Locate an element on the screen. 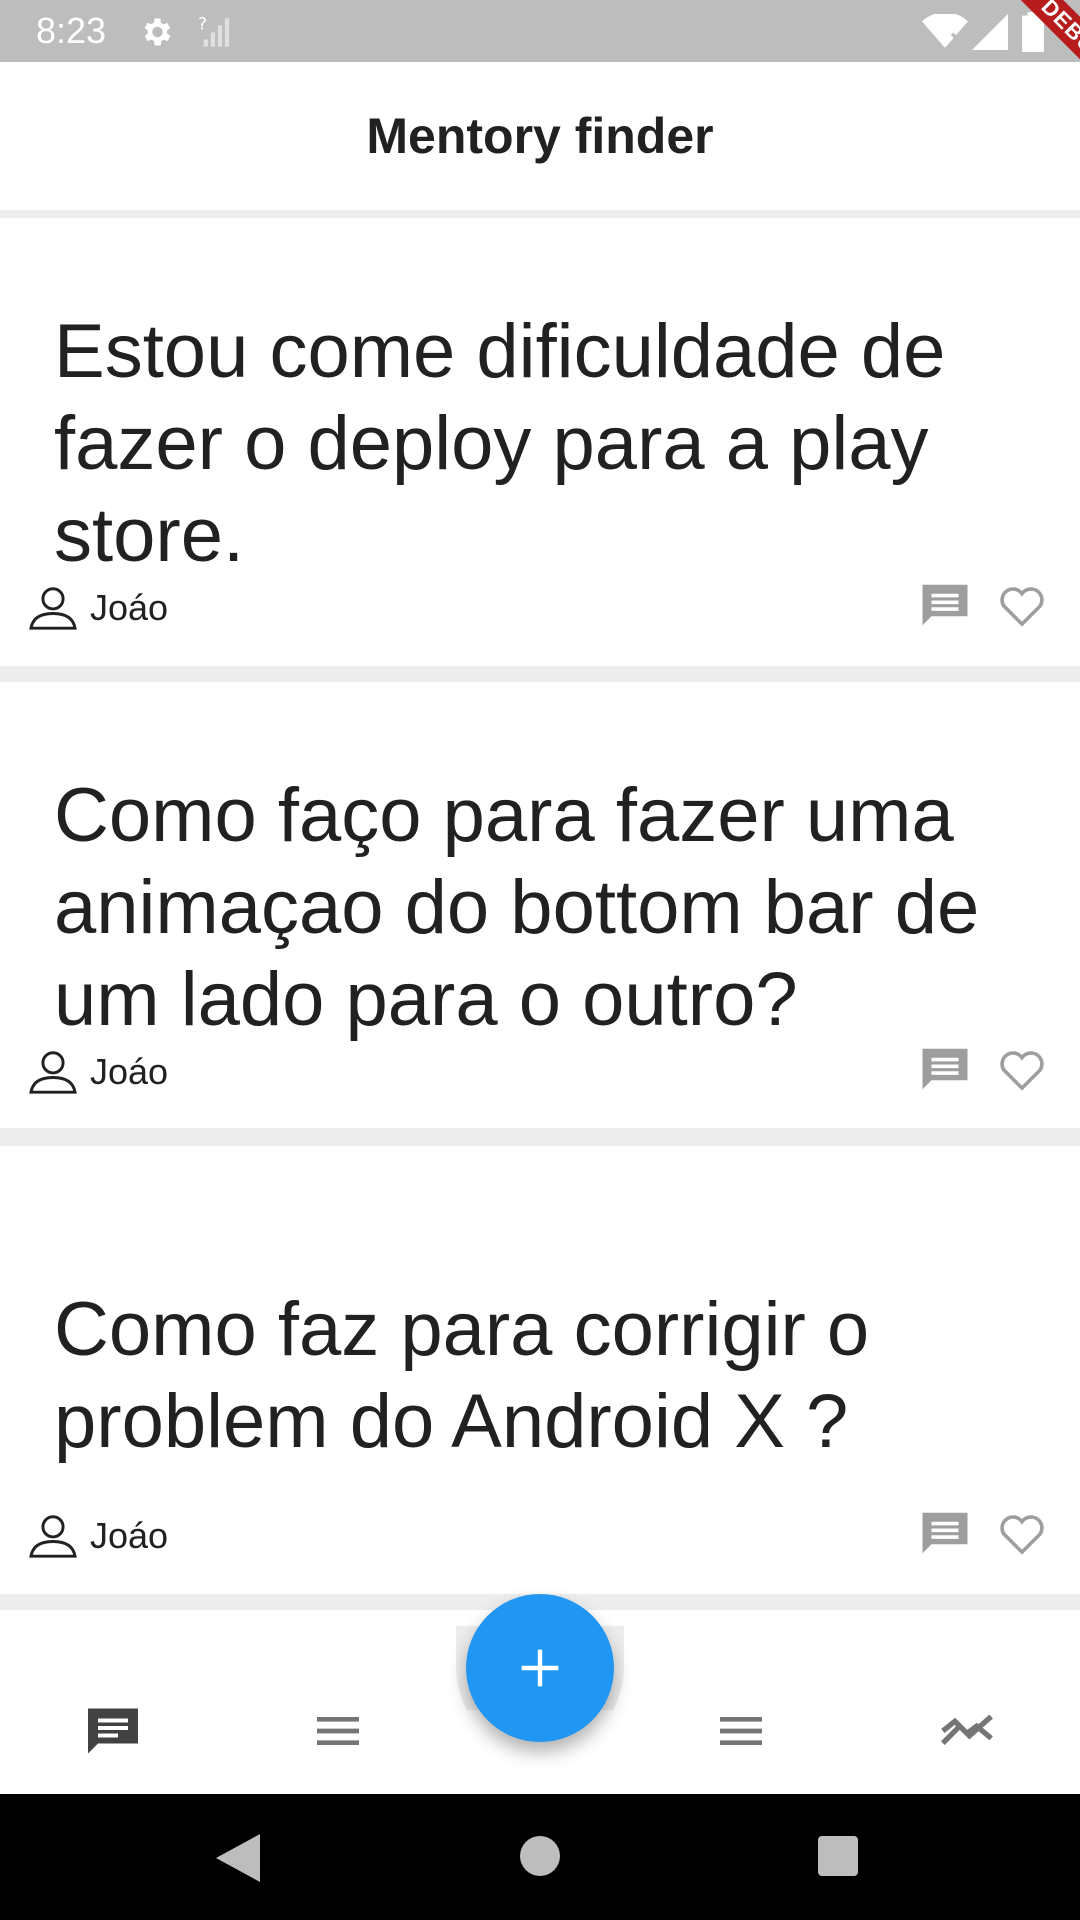  nav-item-trending is located at coordinates (967, 1731).